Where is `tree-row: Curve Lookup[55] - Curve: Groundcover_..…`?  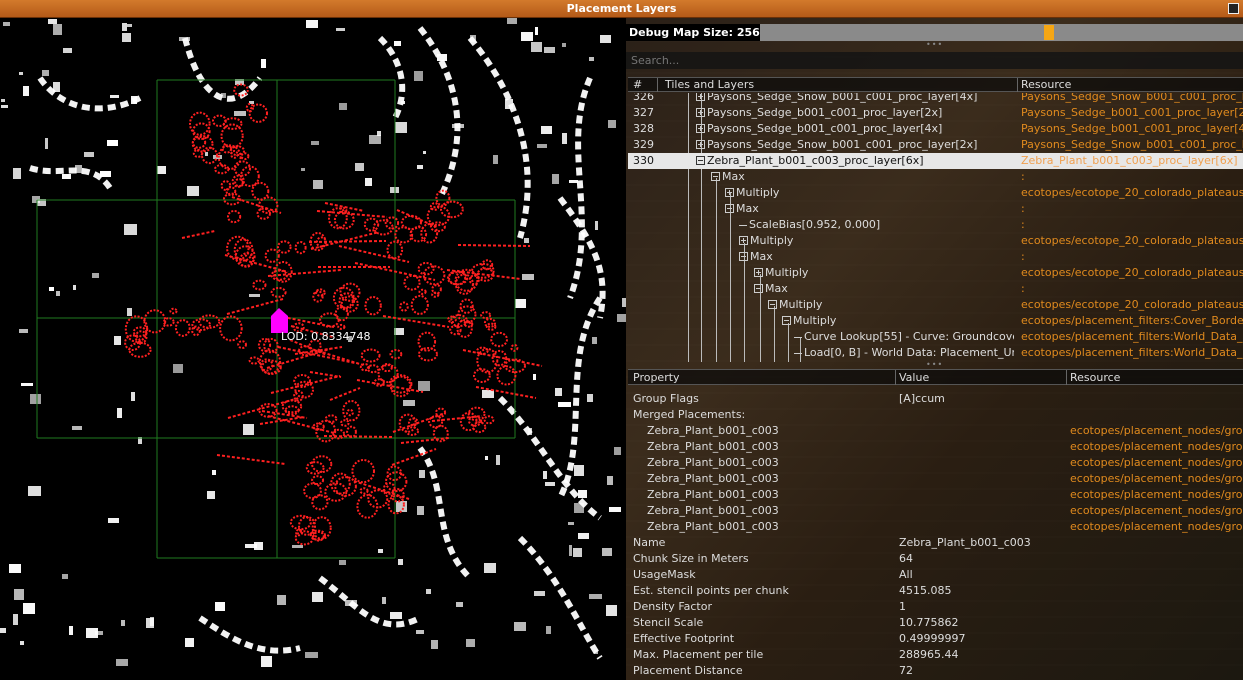 tree-row: Curve Lookup[55] - Curve: Groundcover_..… is located at coordinates (935, 337).